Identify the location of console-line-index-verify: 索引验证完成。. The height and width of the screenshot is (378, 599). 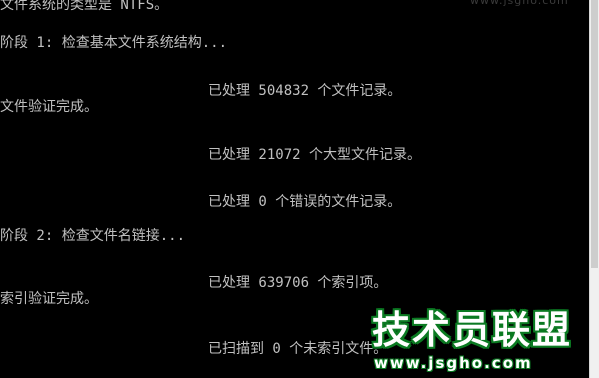
(49, 299).